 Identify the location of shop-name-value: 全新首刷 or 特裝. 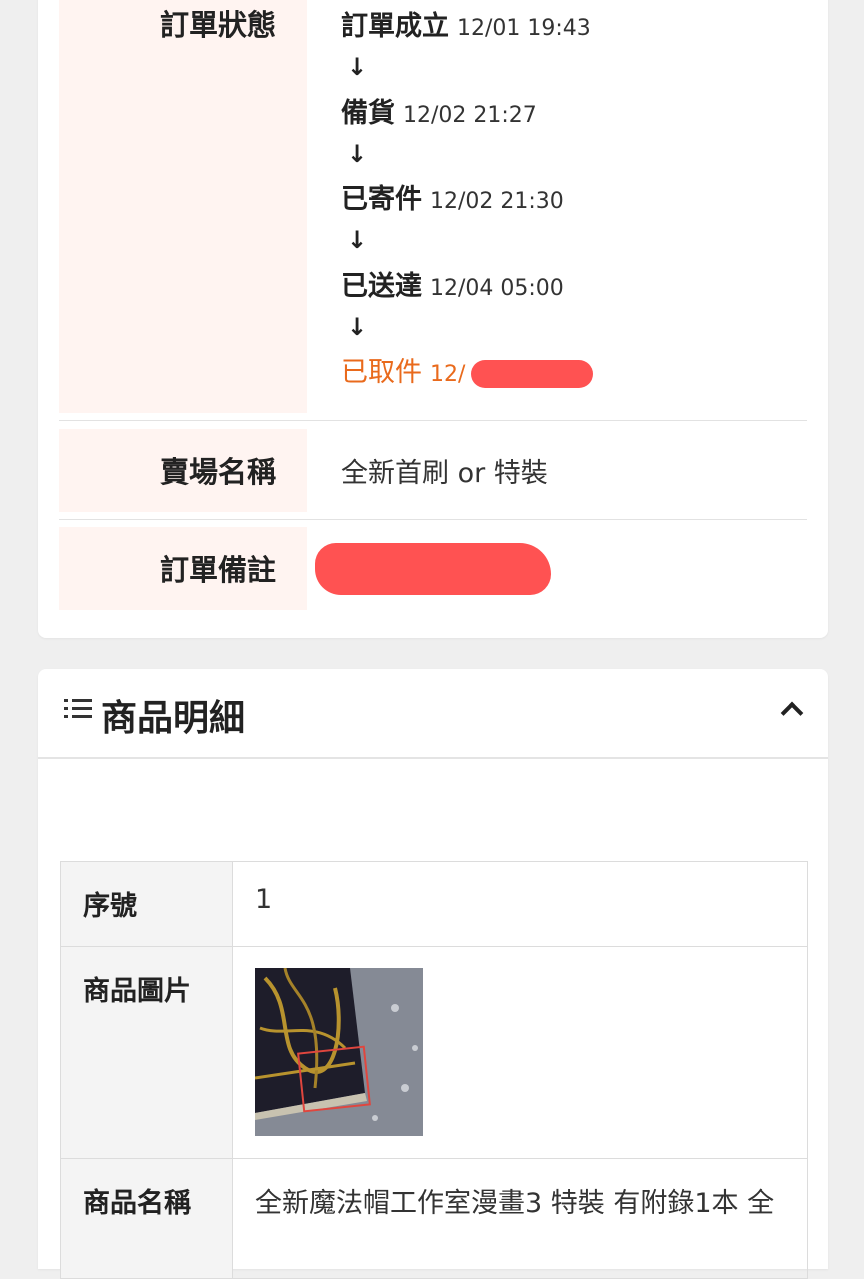
(444, 473).